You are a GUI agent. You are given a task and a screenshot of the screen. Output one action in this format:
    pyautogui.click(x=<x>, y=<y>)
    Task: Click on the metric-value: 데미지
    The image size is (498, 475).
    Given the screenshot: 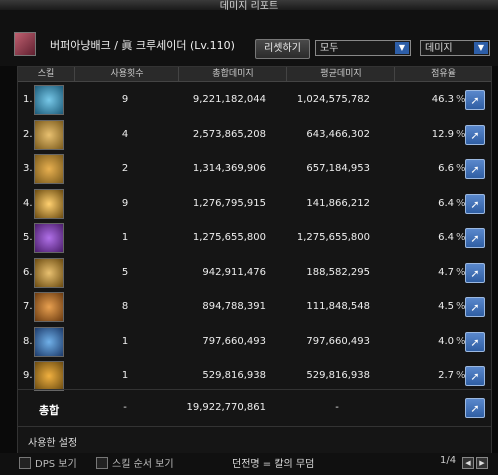 What is the action you would take?
    pyautogui.click(x=439, y=48)
    